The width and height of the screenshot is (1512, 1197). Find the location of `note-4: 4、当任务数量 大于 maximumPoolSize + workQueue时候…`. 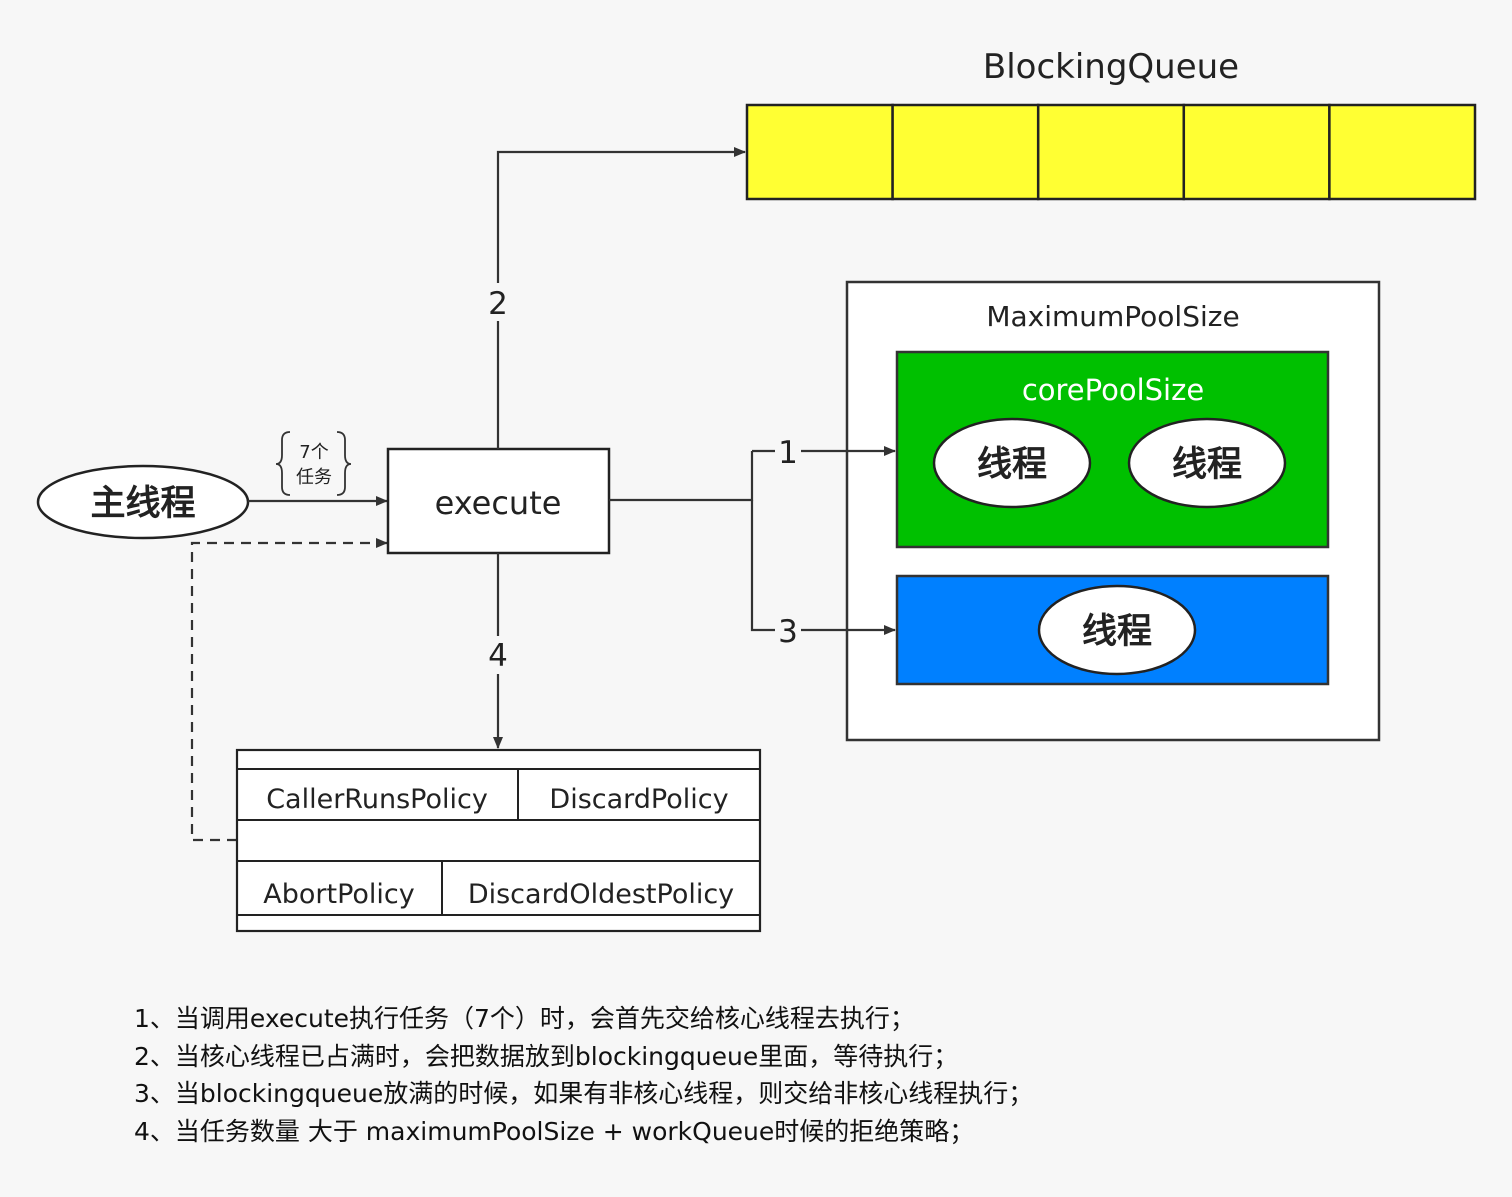

note-4: 4、当任务数量 大于 maximumPoolSize + workQueue时候… is located at coordinates (554, 1131).